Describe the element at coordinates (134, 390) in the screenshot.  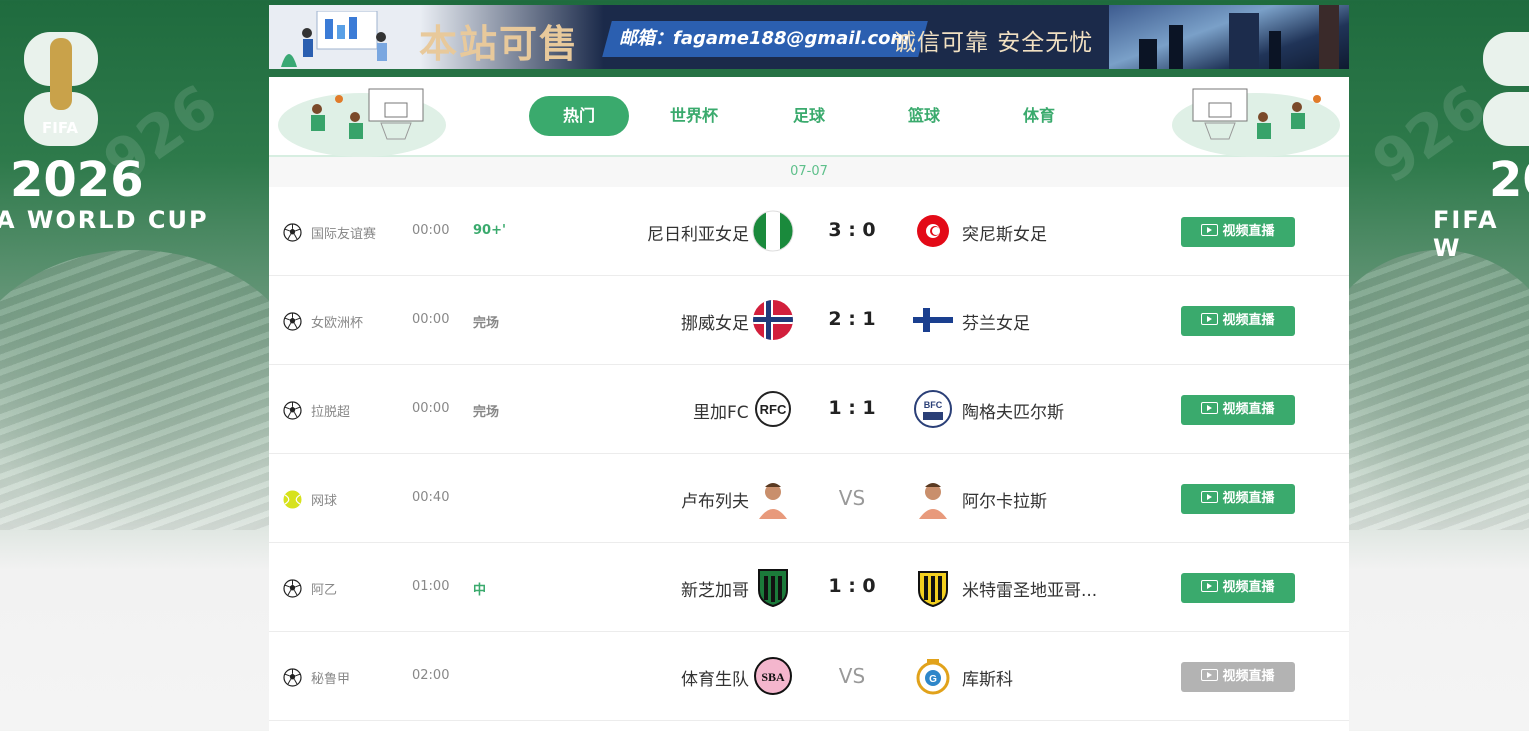
I see `stadium-image` at that location.